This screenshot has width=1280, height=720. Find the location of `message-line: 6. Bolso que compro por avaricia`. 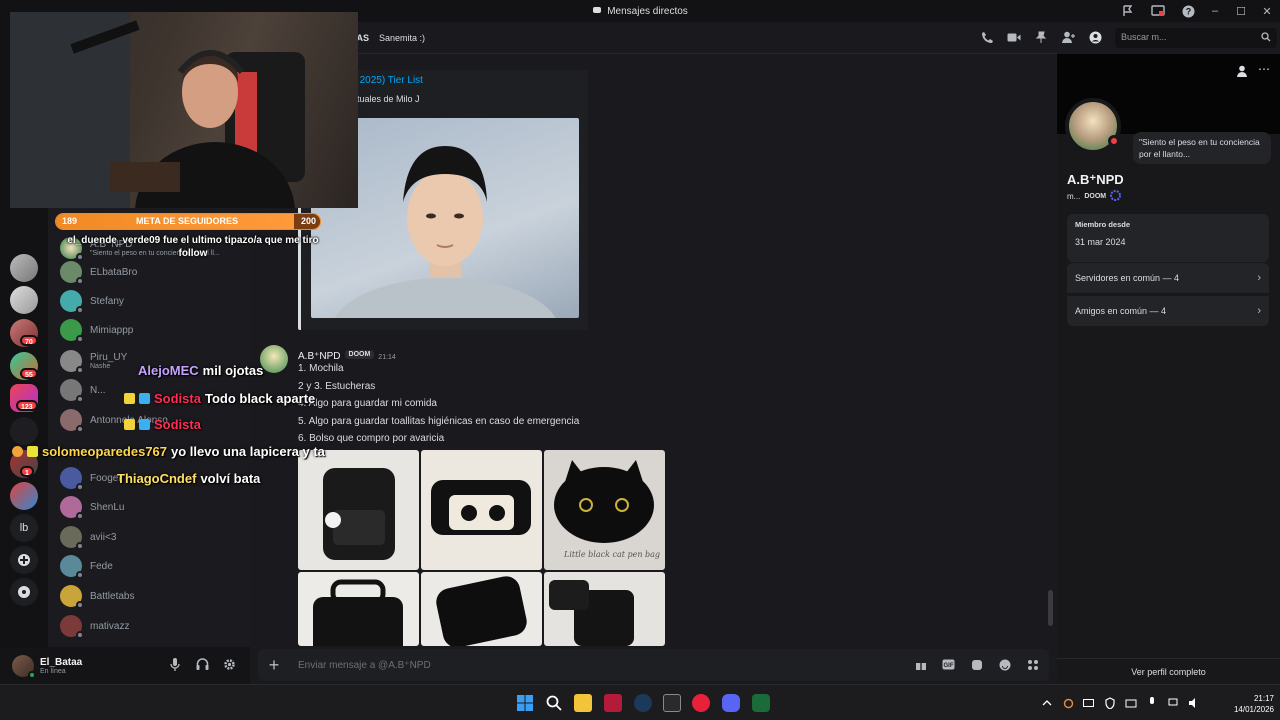

message-line: 6. Bolso que compro por avaricia is located at coordinates (371, 438).